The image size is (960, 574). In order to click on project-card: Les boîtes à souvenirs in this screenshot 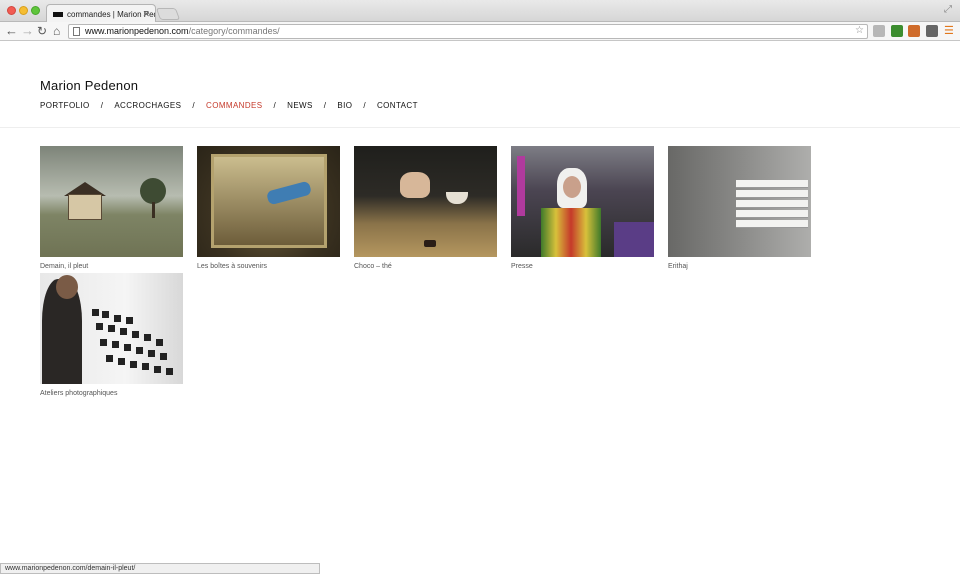, I will do `click(268, 208)`.